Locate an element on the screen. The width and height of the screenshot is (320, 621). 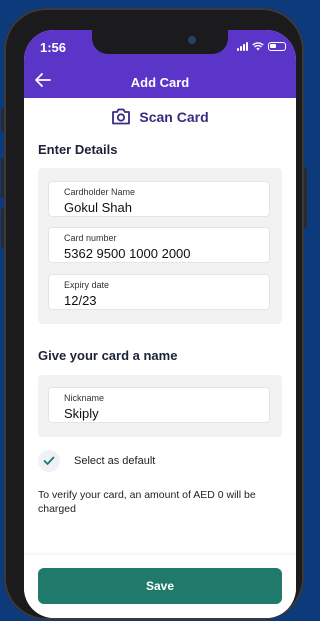
save-button: Save is located at coordinates (160, 586).